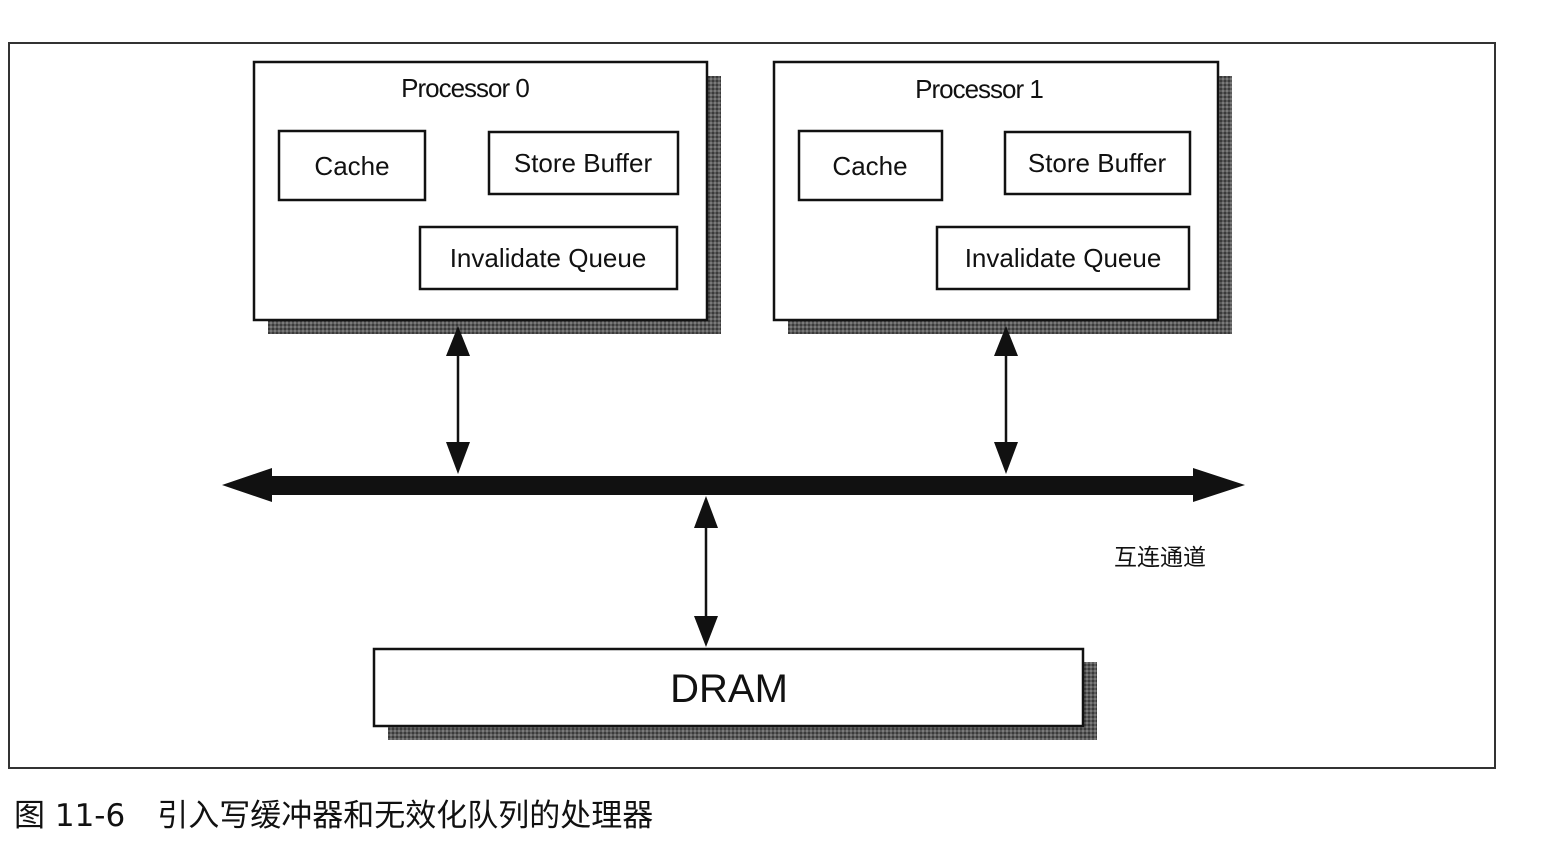 The image size is (1550, 850). What do you see at coordinates (979, 89) in the screenshot?
I see `processor-1-title: Processor 1` at bounding box center [979, 89].